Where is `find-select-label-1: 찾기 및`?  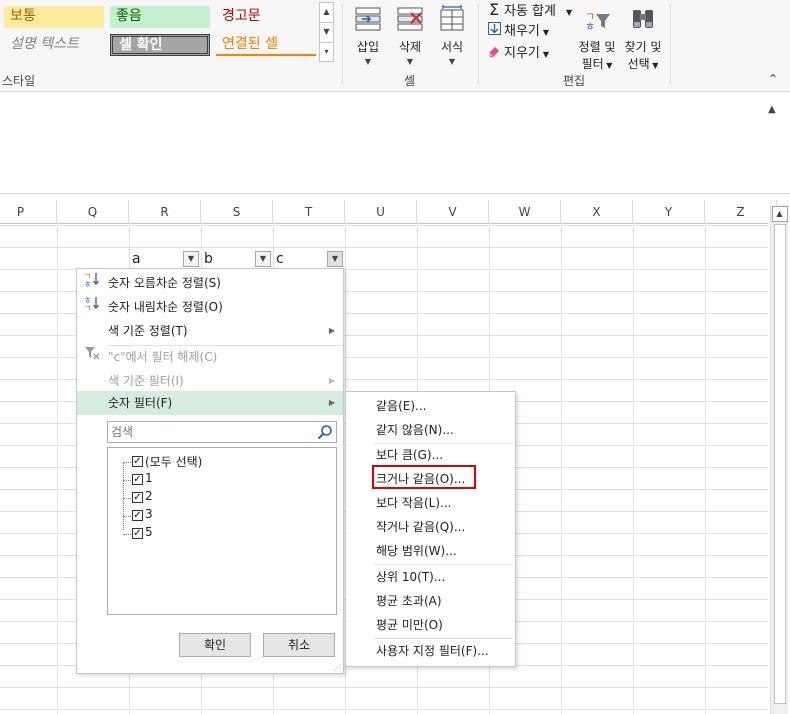 find-select-label-1: 찾기 및 is located at coordinates (643, 47).